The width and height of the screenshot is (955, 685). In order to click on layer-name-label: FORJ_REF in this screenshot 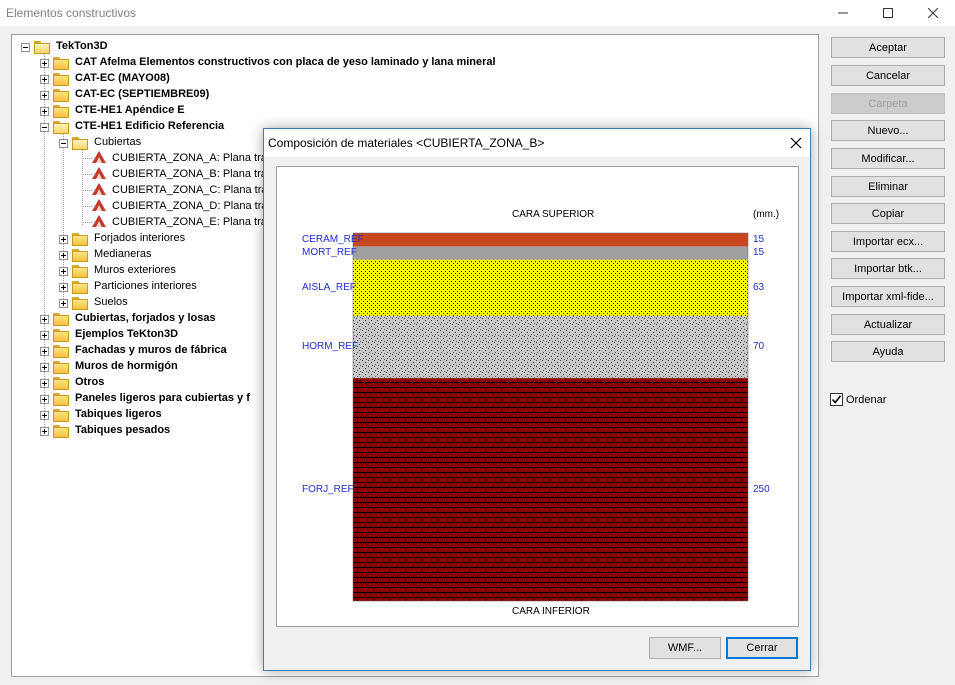, I will do `click(328, 489)`.